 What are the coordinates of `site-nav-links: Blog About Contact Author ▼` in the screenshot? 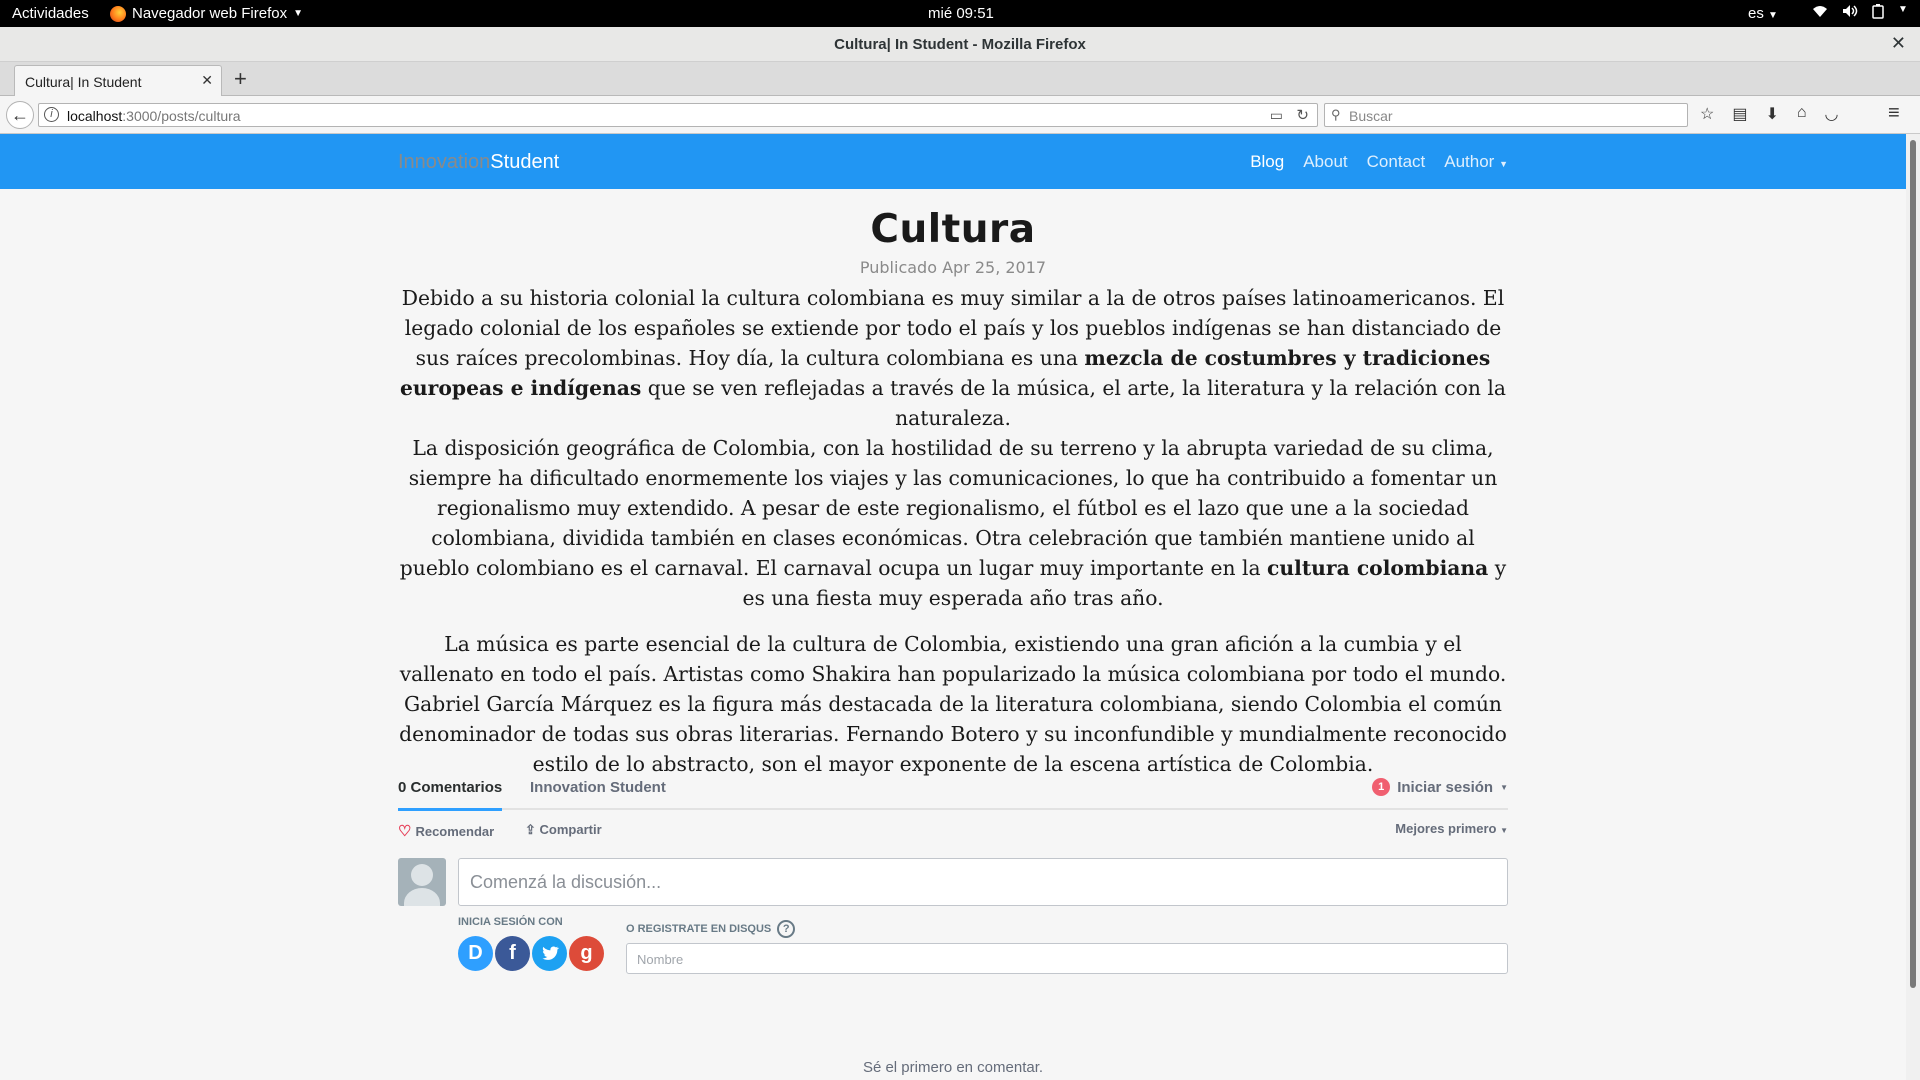 It's located at (1379, 162).